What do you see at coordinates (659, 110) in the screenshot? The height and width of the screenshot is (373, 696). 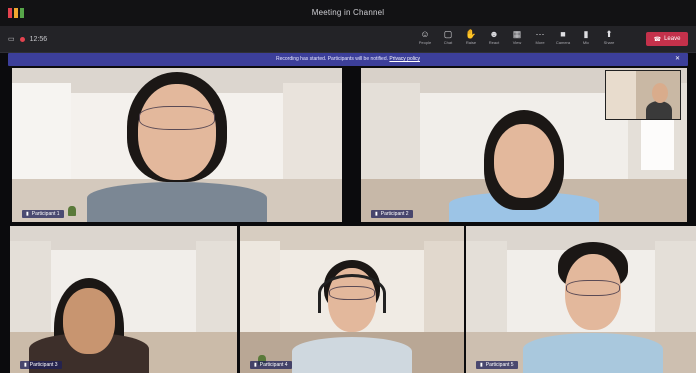 I see `self-view-body` at bounding box center [659, 110].